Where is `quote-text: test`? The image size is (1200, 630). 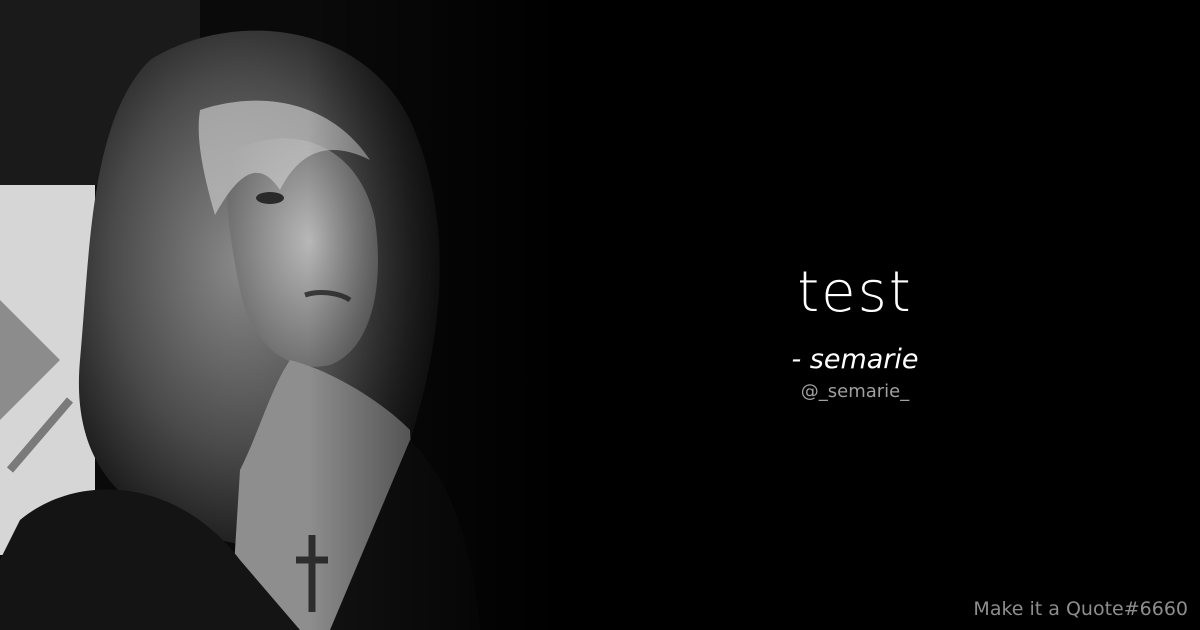 quote-text: test is located at coordinates (855, 292).